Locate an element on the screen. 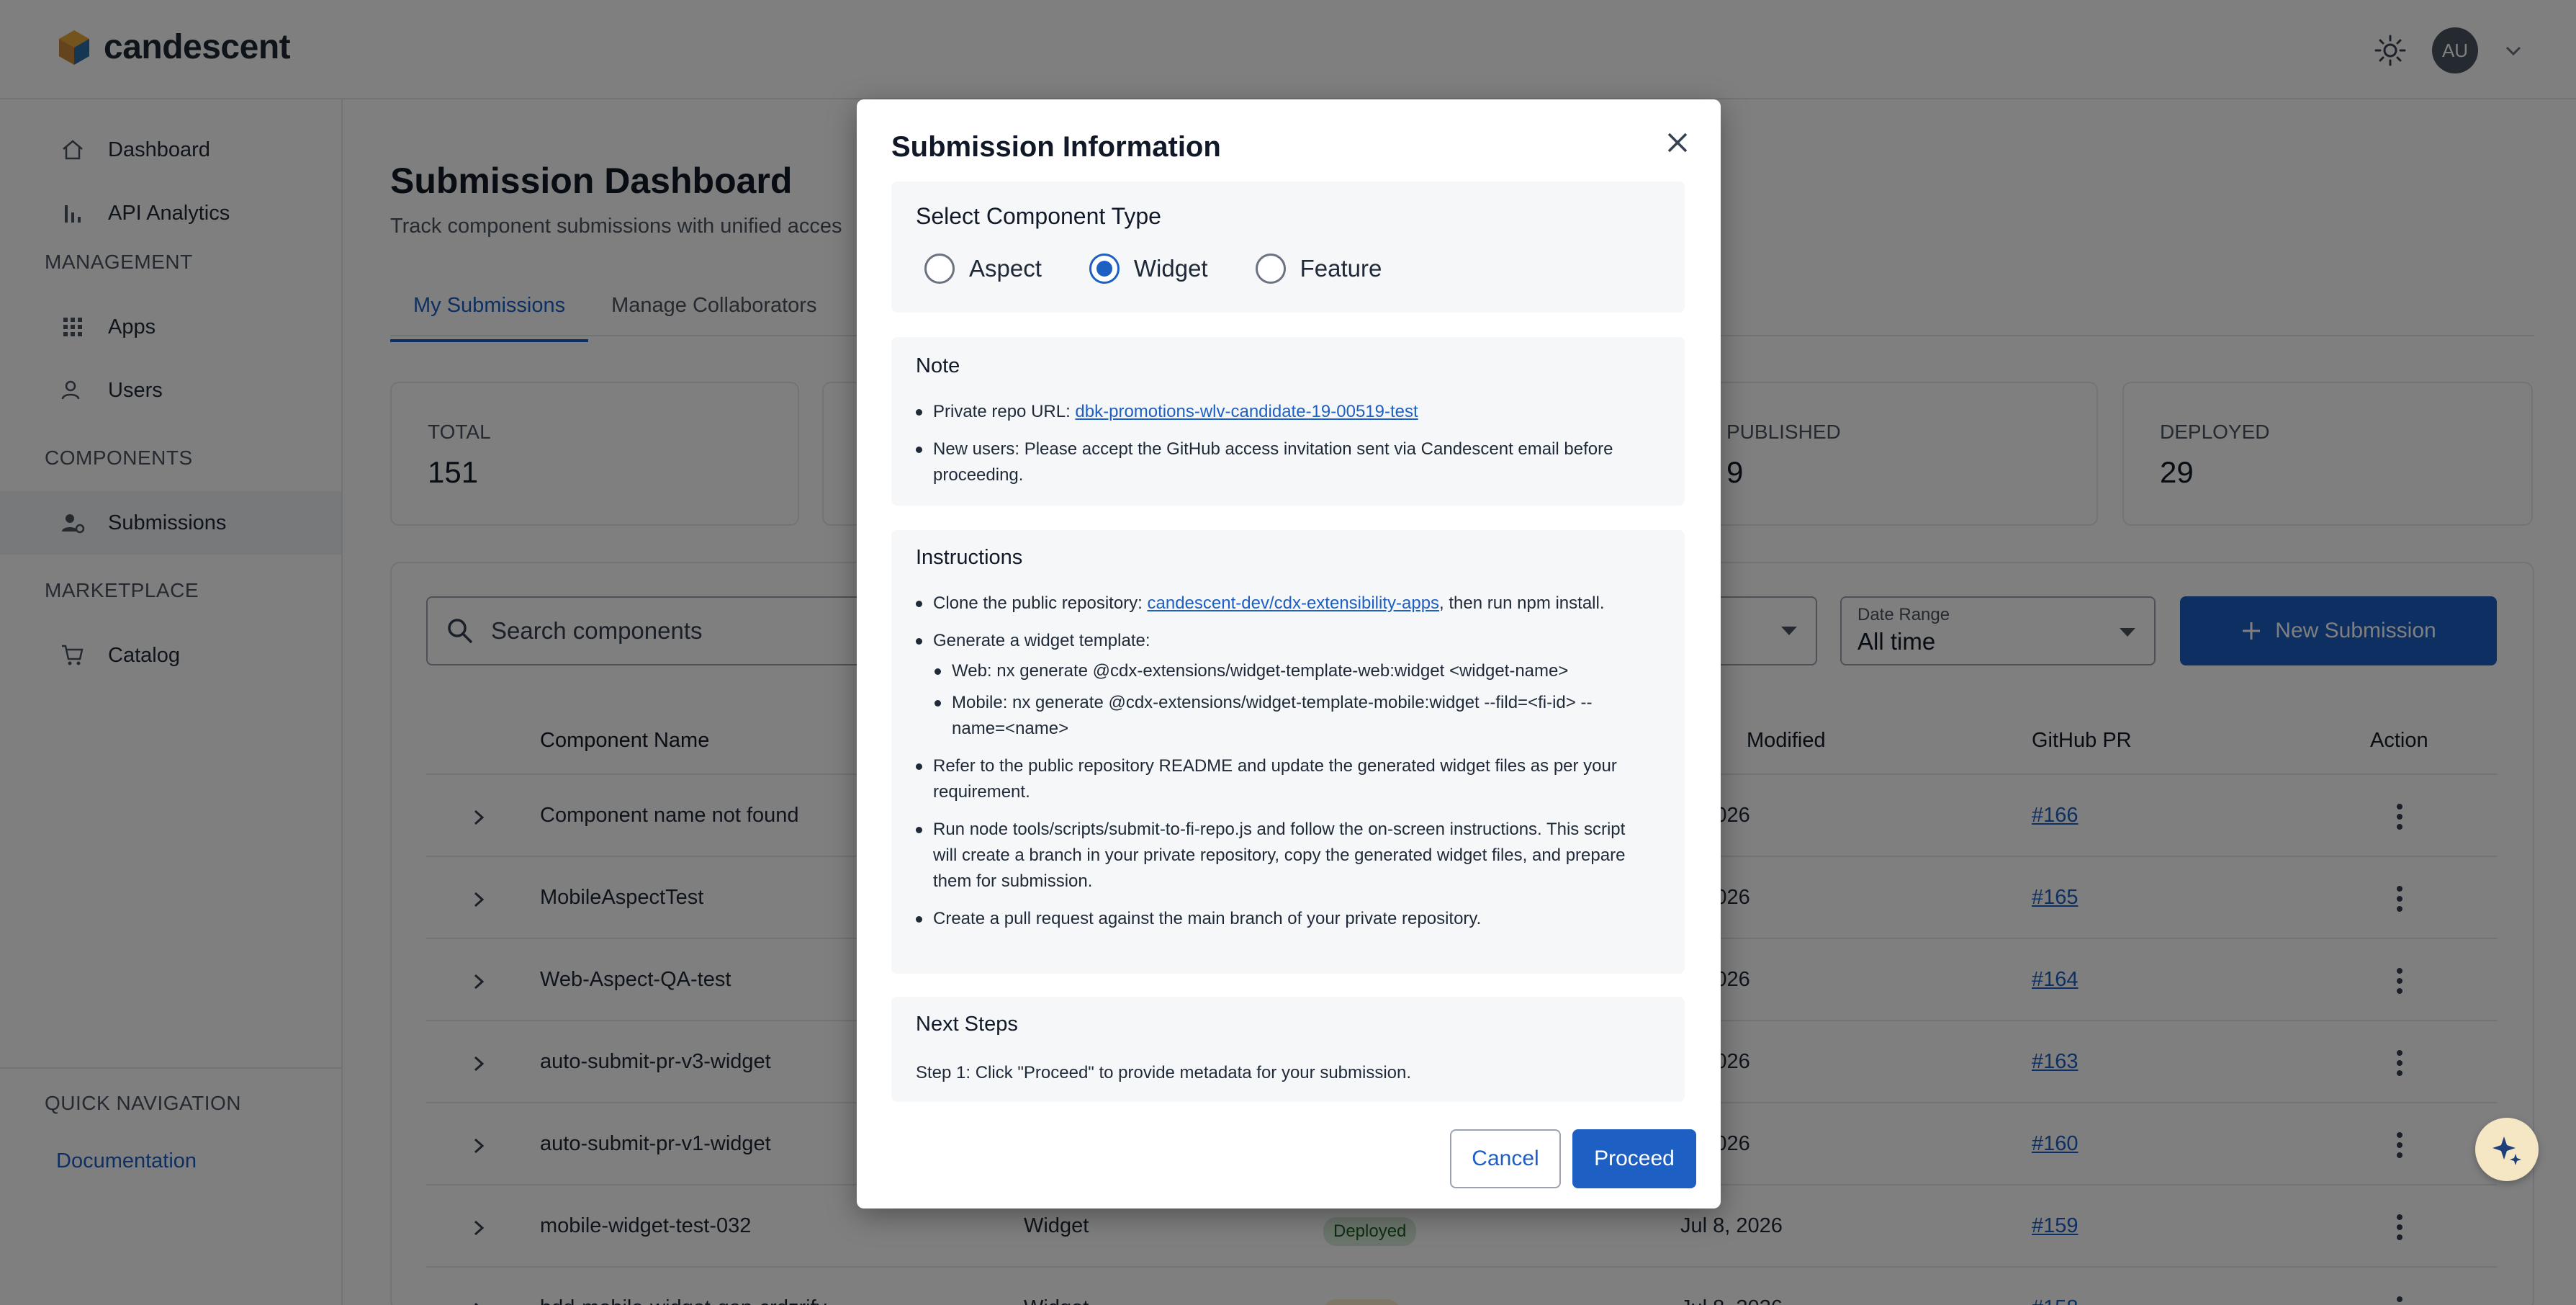 The width and height of the screenshot is (2576, 1305). proceed-button: Proceed is located at coordinates (1634, 1158).